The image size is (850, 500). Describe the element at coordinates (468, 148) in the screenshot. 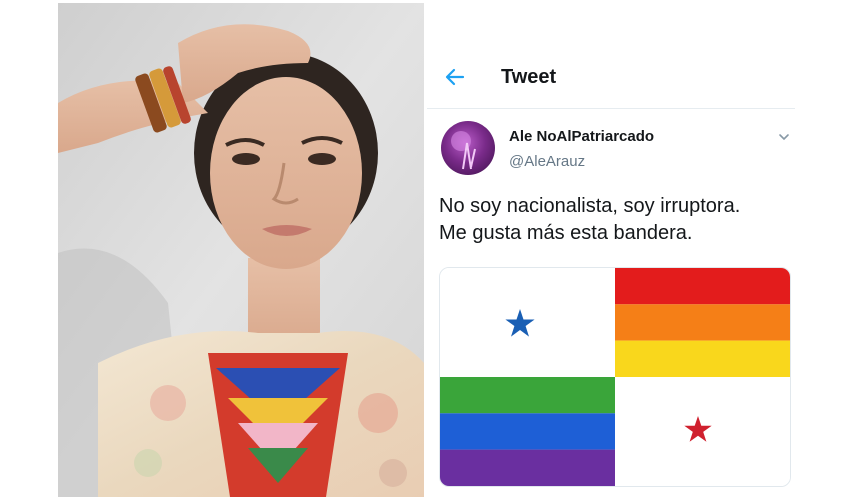

I see `avatar` at that location.